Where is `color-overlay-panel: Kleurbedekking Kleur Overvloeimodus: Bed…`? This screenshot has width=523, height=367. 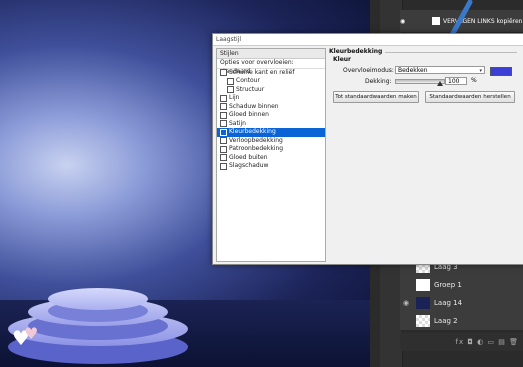 color-overlay-panel: Kleurbedekking Kleur Overvloeimodus: Bed… is located at coordinates (423, 87).